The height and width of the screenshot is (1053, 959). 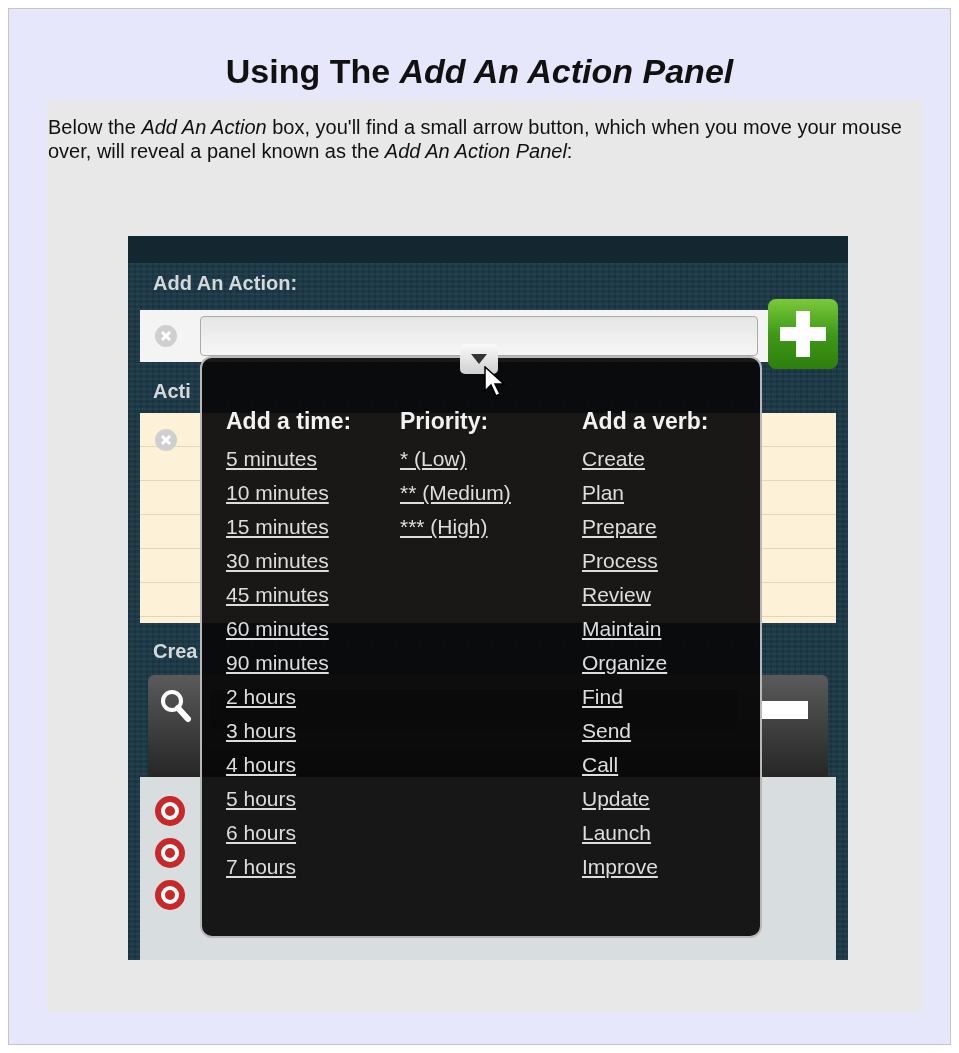 I want to click on option-link: 30 minutes, so click(x=313, y=561).